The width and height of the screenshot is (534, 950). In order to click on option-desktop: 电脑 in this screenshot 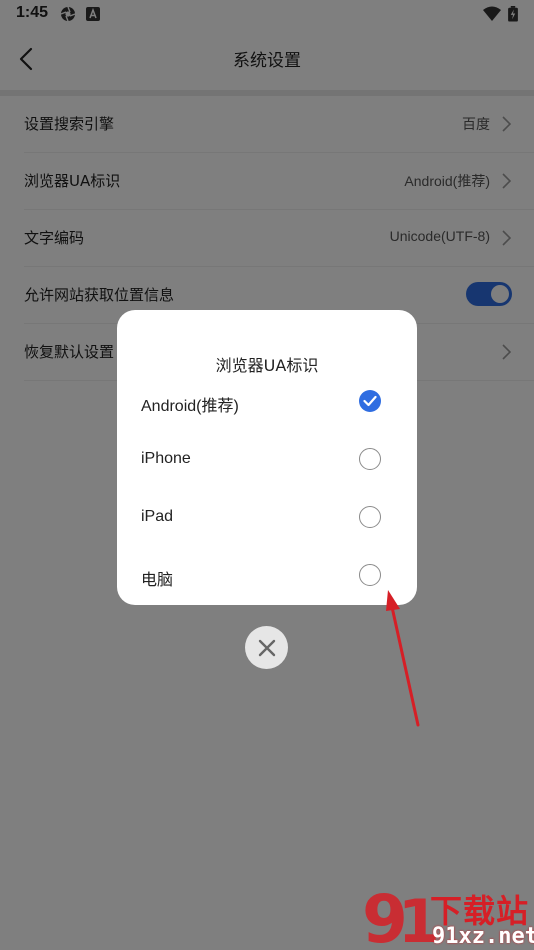, I will do `click(267, 577)`.